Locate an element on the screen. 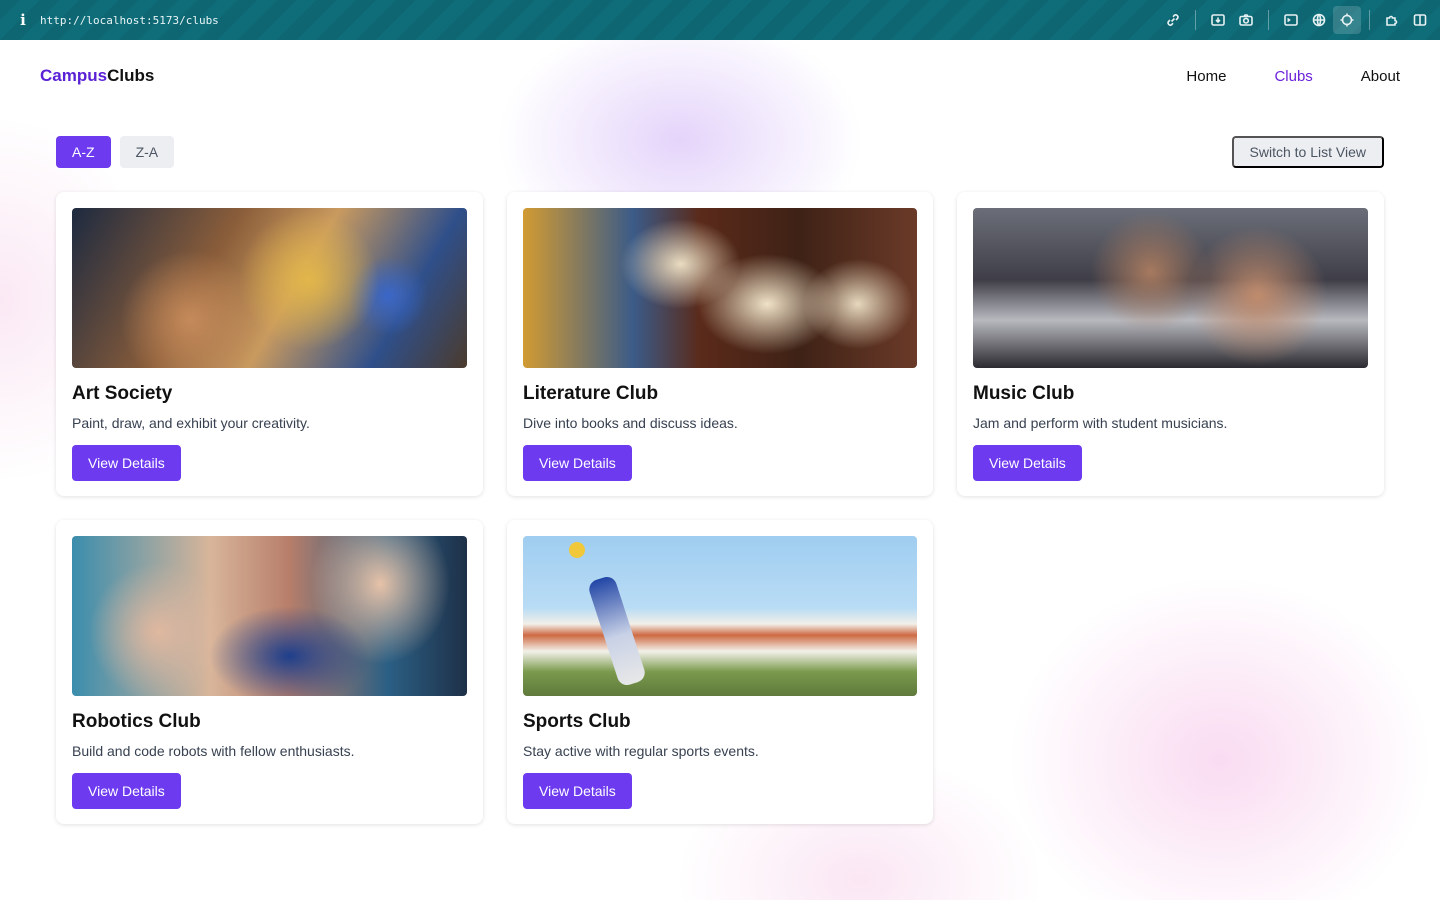 The image size is (1440, 900). nav-clubs: Clubs is located at coordinates (1293, 76).